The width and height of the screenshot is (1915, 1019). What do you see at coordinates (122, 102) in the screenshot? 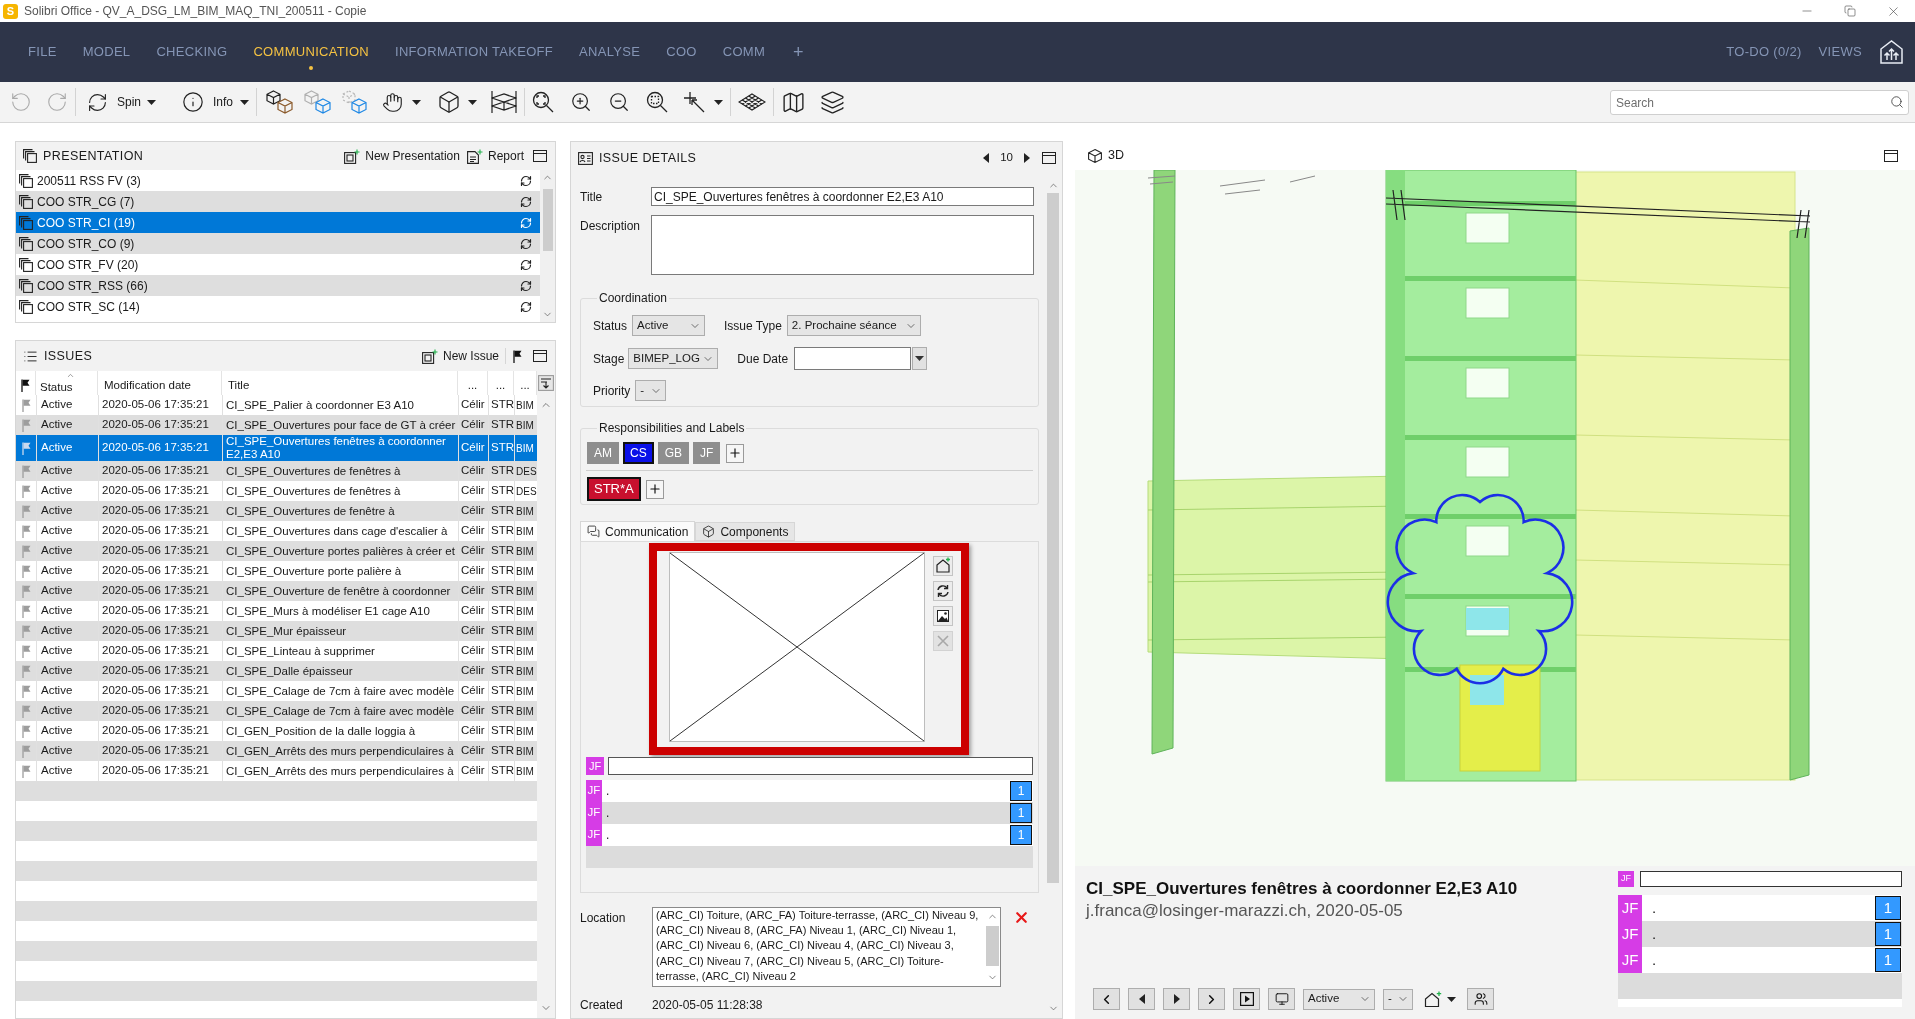
I see `spin-button: Spin` at bounding box center [122, 102].